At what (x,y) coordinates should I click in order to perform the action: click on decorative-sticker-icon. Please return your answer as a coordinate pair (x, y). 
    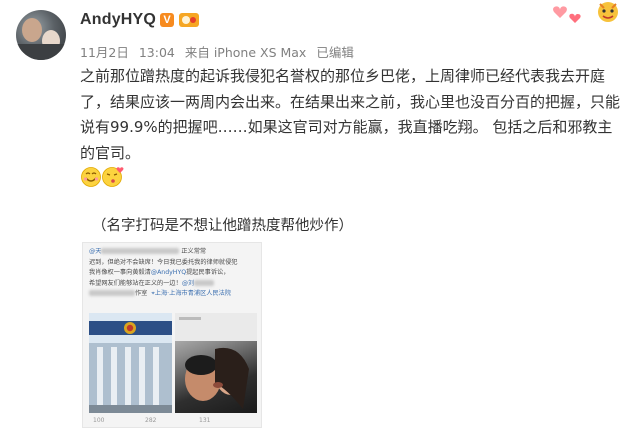
    Looking at the image, I should click on (585, 12).